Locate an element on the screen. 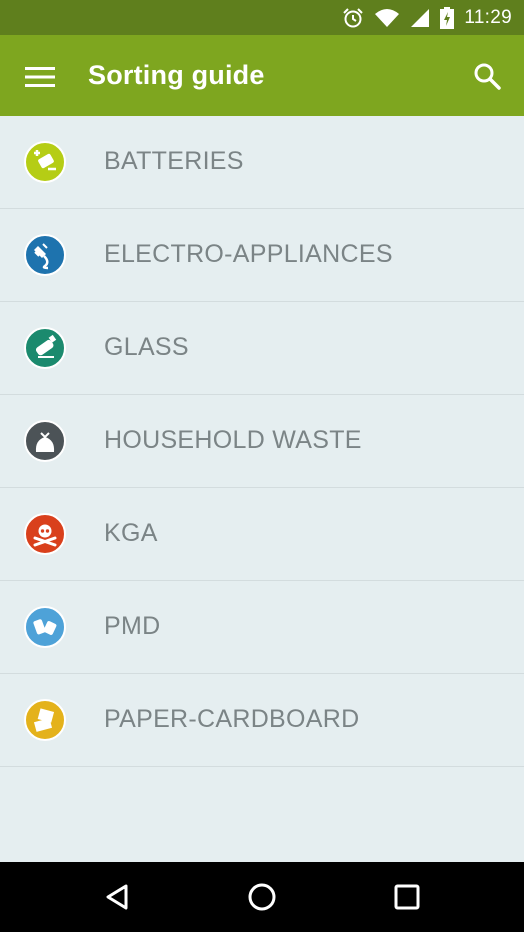  list-item-label: BATTERIES is located at coordinates (174, 161).